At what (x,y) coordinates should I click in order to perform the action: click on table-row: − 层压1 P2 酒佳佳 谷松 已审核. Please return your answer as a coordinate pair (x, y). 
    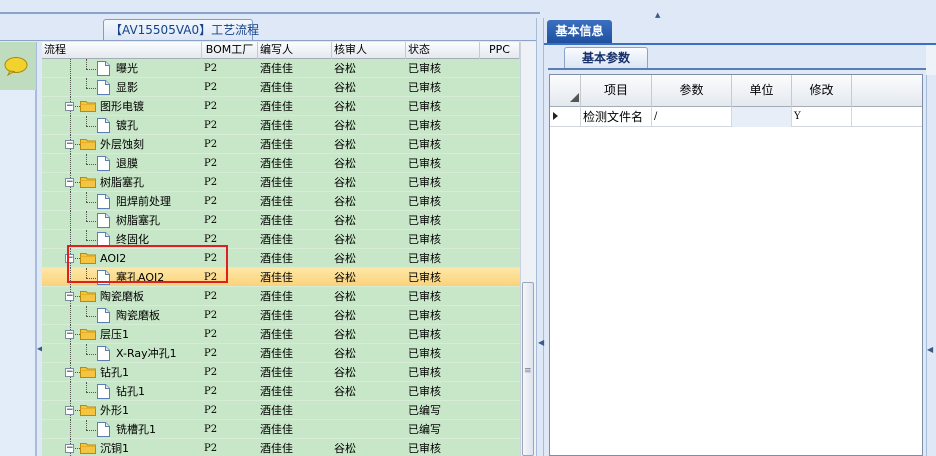
    Looking at the image, I should click on (281, 334).